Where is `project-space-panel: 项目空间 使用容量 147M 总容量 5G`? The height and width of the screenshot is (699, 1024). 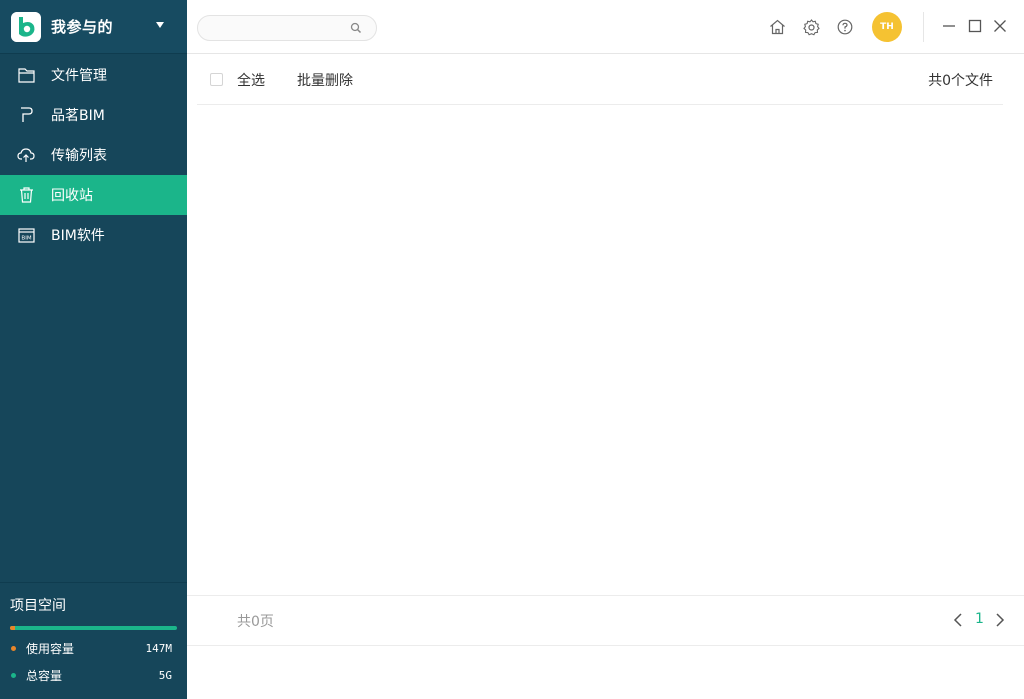 project-space-panel: 项目空间 使用容量 147M 总容量 5G is located at coordinates (93, 640).